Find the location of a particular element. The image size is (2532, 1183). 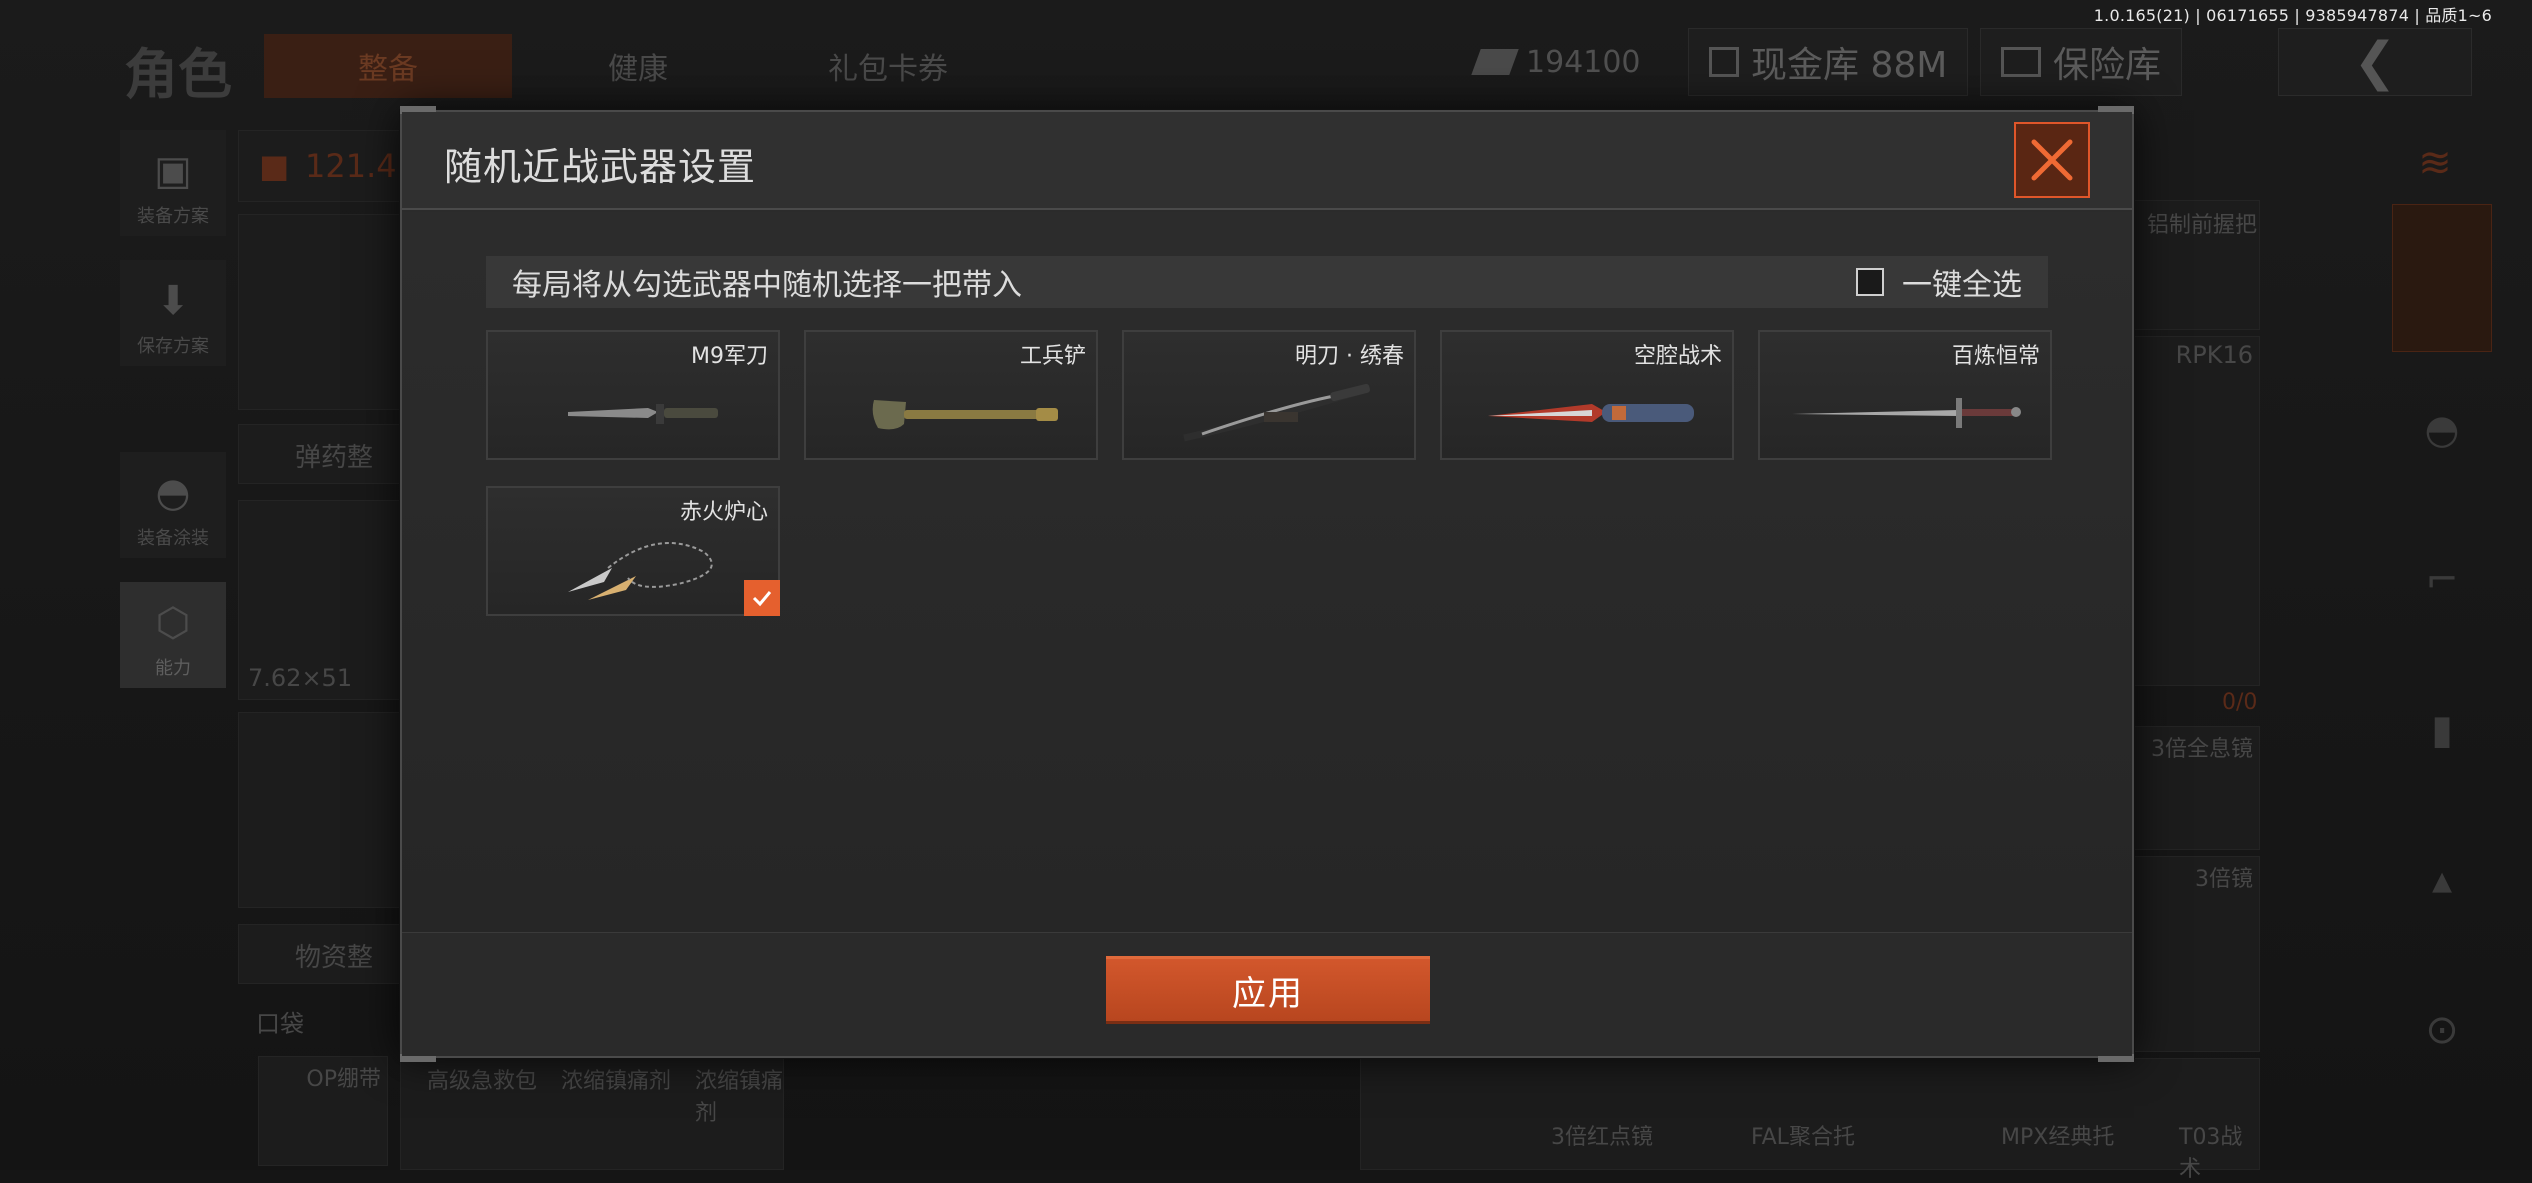

scope-slot-2: 3倍镜 is located at coordinates (2197, 954).